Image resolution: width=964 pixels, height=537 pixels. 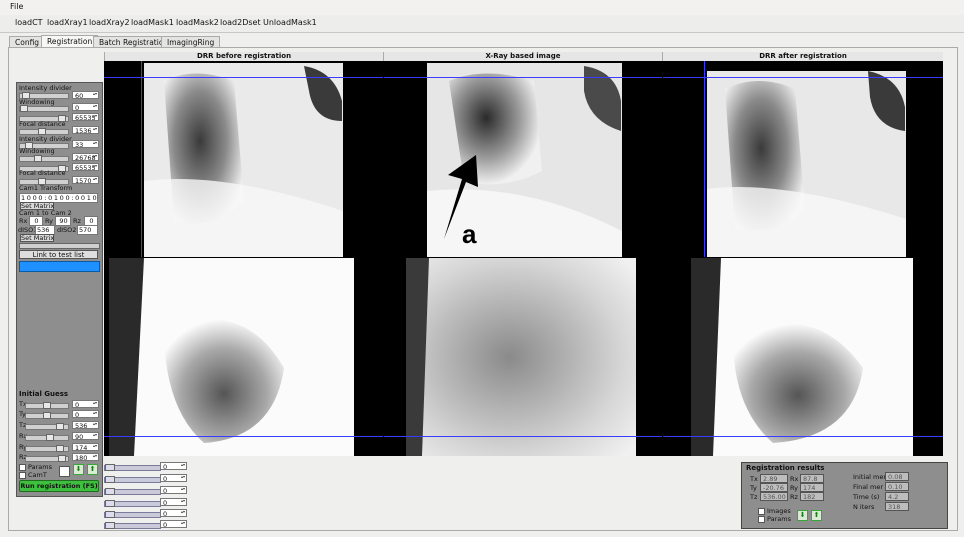 What do you see at coordinates (109, 22) in the screenshot?
I see `load-xray2-button: loadXray2` at bounding box center [109, 22].